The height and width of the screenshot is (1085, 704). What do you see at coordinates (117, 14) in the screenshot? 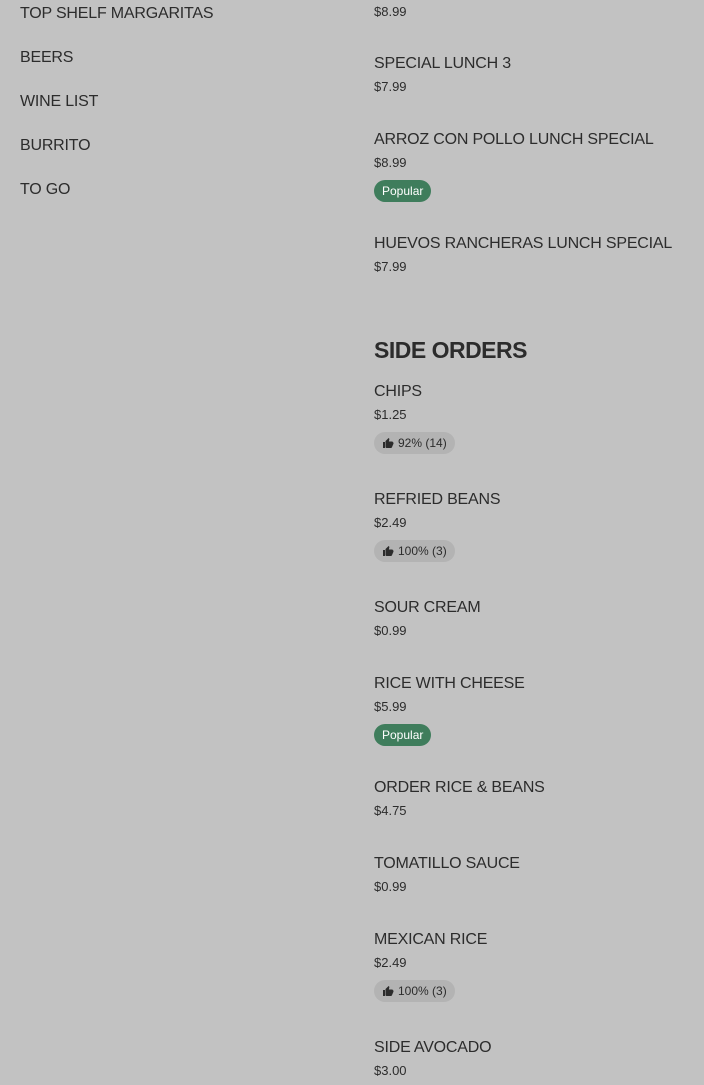
I see `category-link-top-shelf-margaritas: TOP SHELF MARGARITAS` at bounding box center [117, 14].